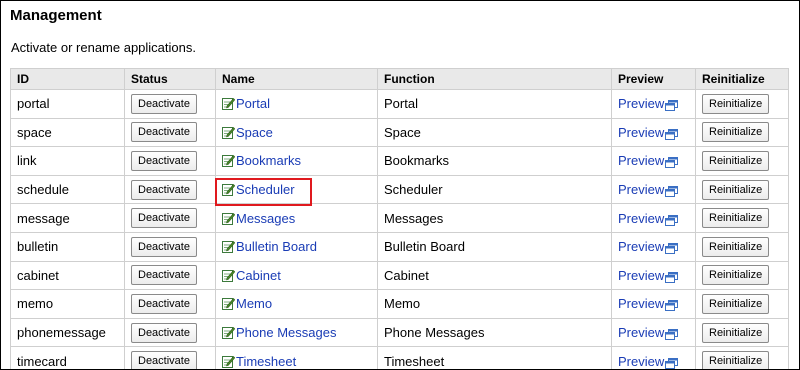 The height and width of the screenshot is (370, 800). Describe the element at coordinates (67, 304) in the screenshot. I see `app-id: memo` at that location.